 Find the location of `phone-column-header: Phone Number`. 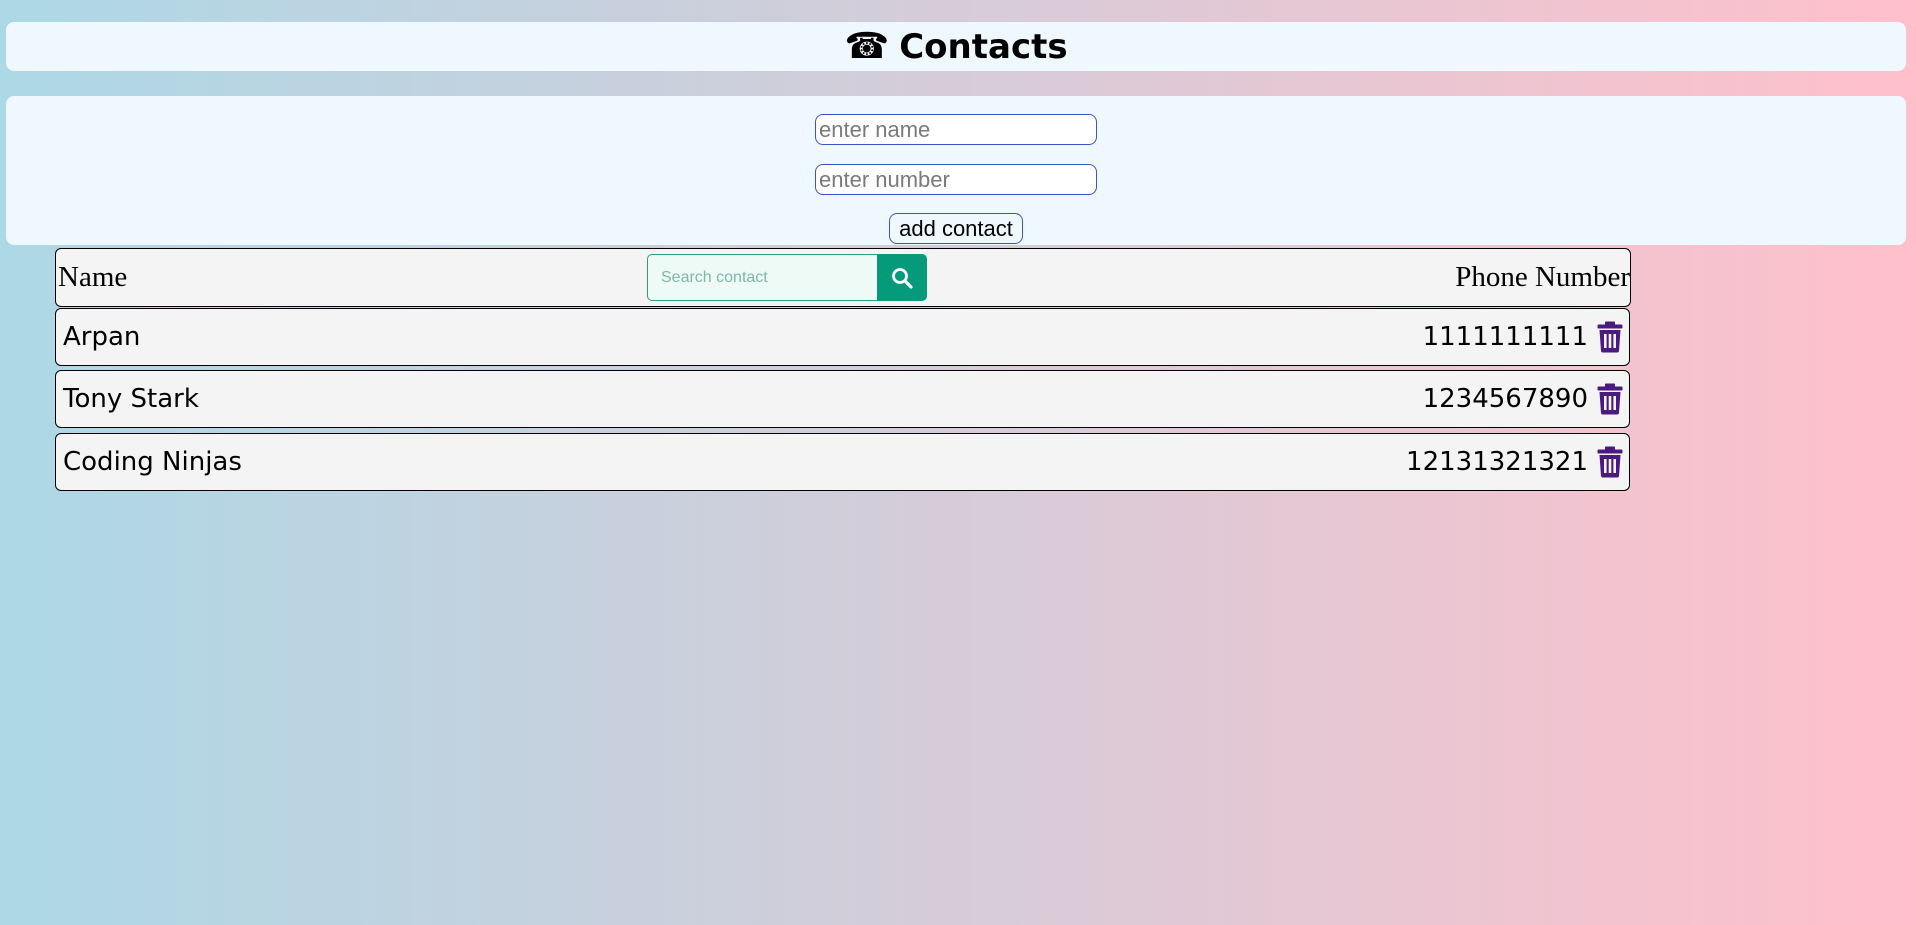

phone-column-header: Phone Number is located at coordinates (1542, 277).